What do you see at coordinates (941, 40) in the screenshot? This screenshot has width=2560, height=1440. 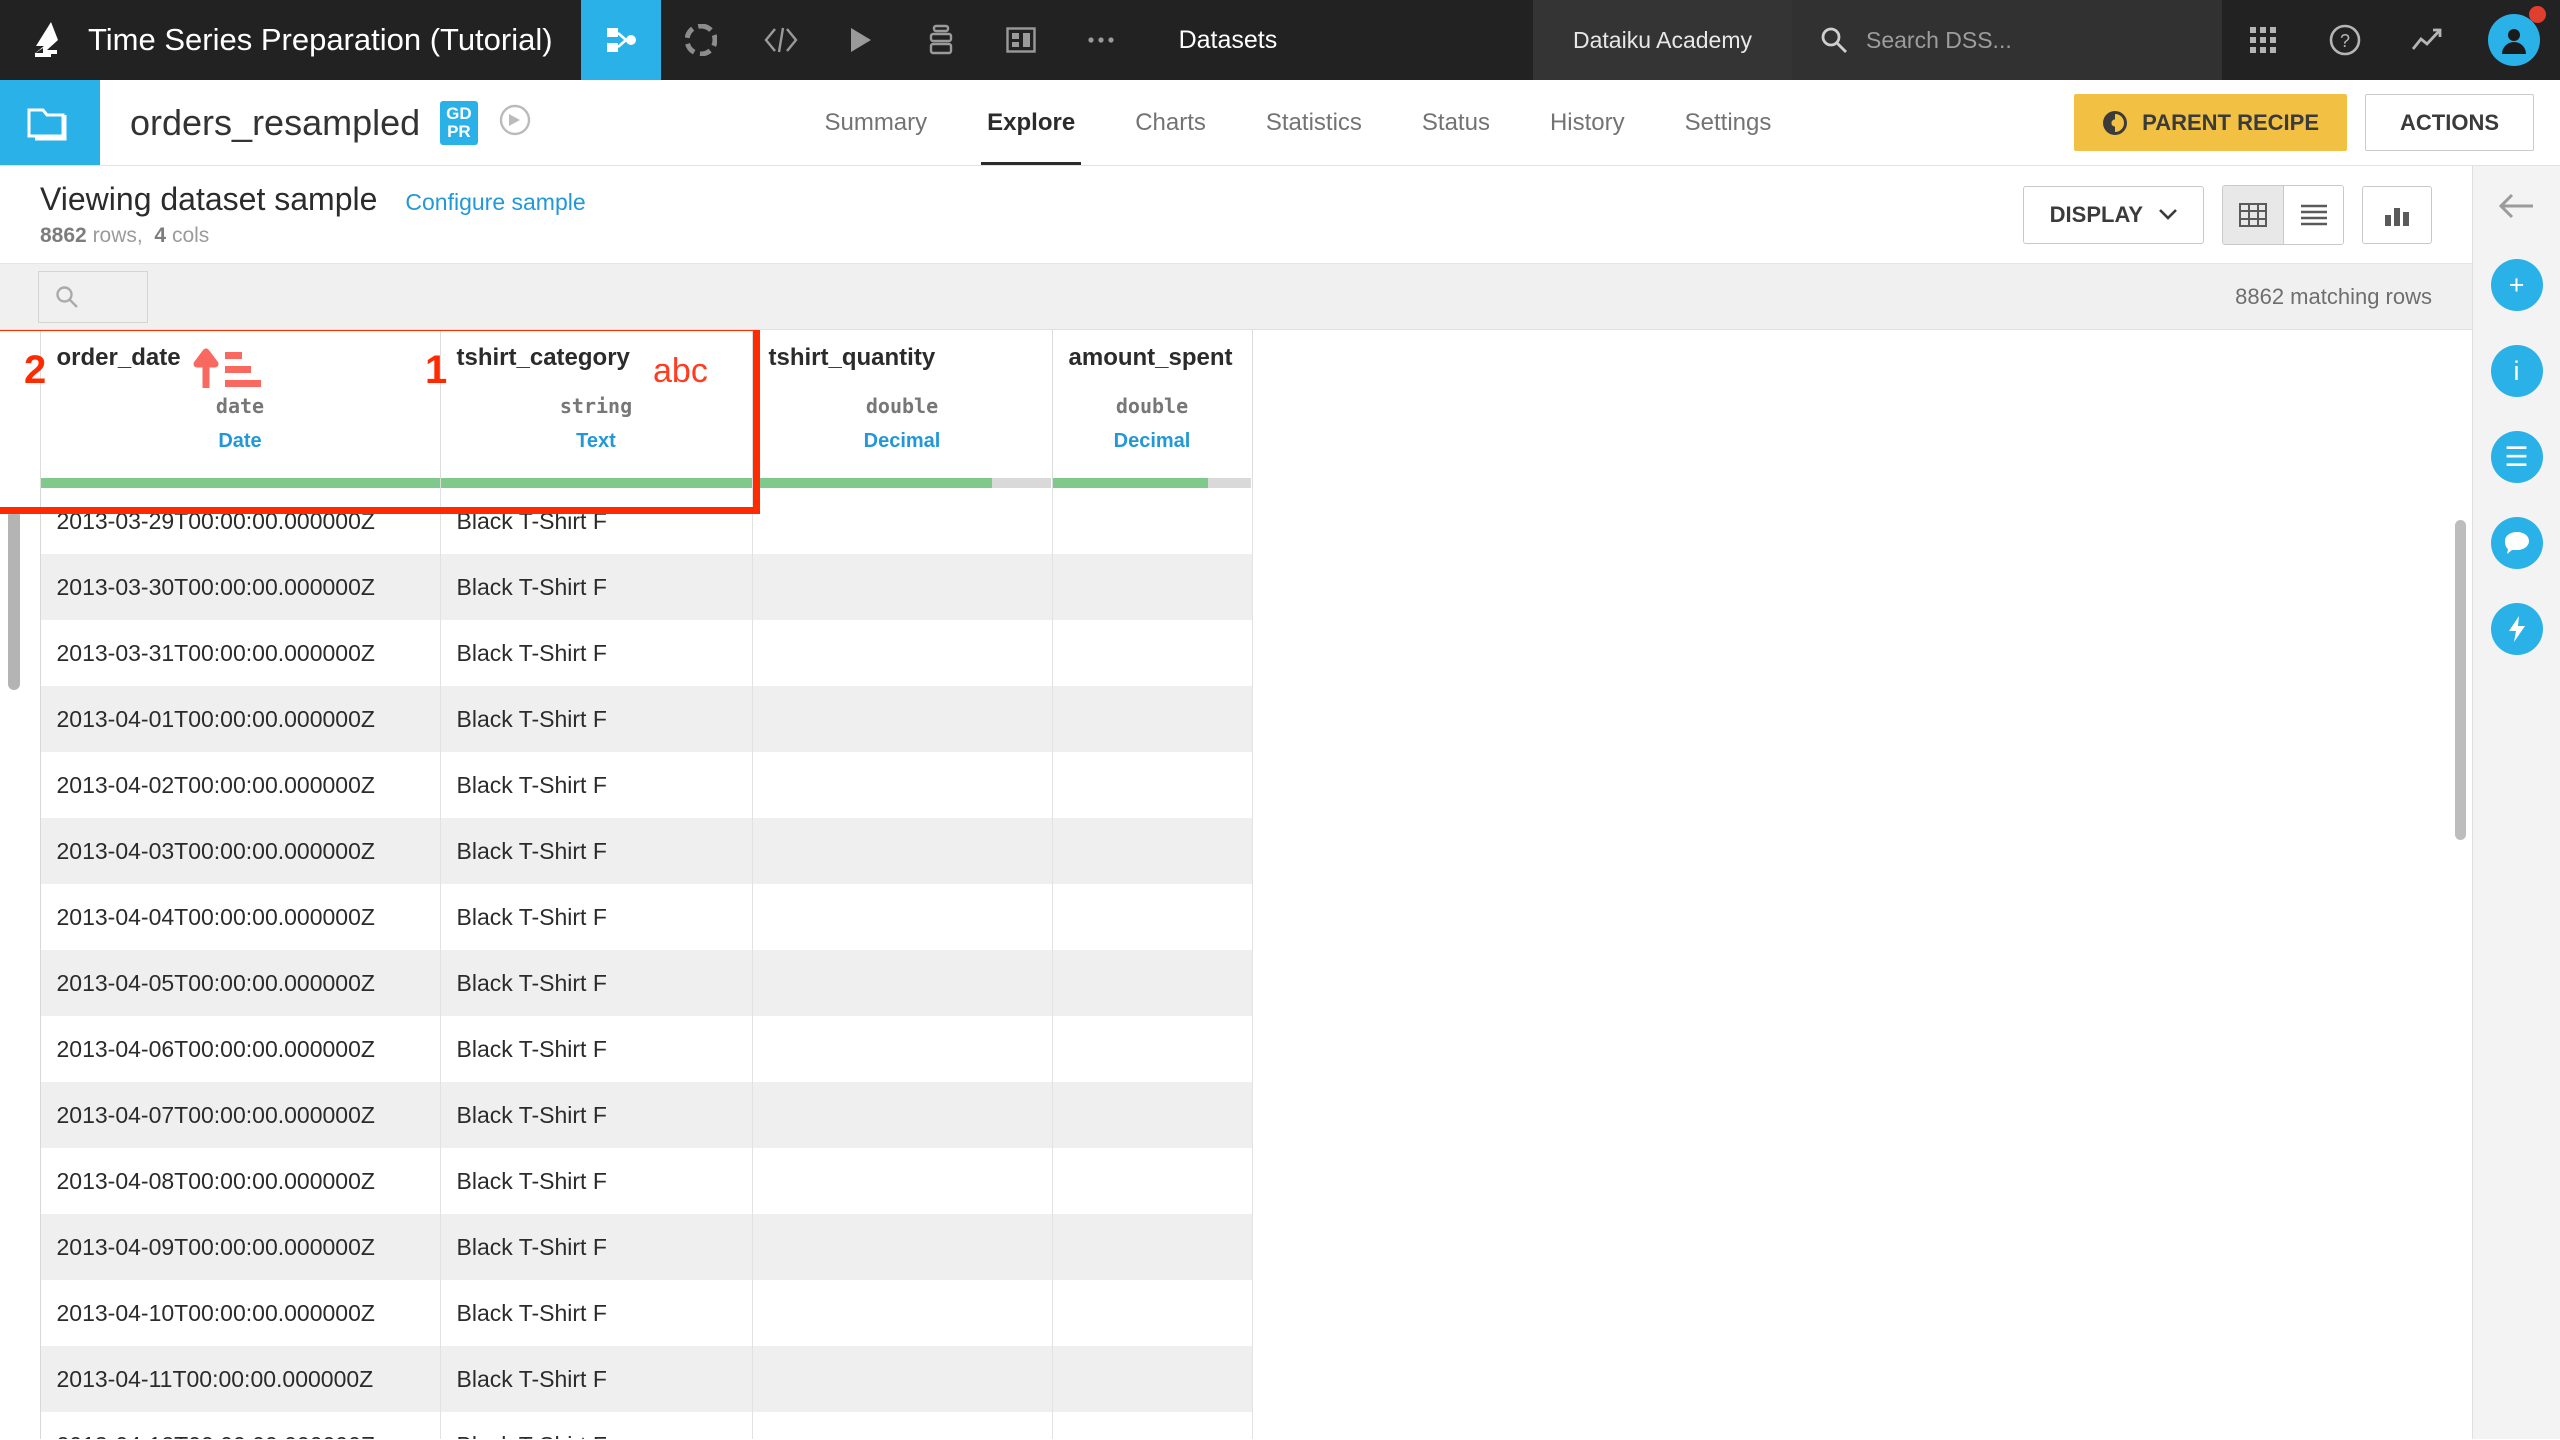 I see `nav-lab-icon` at bounding box center [941, 40].